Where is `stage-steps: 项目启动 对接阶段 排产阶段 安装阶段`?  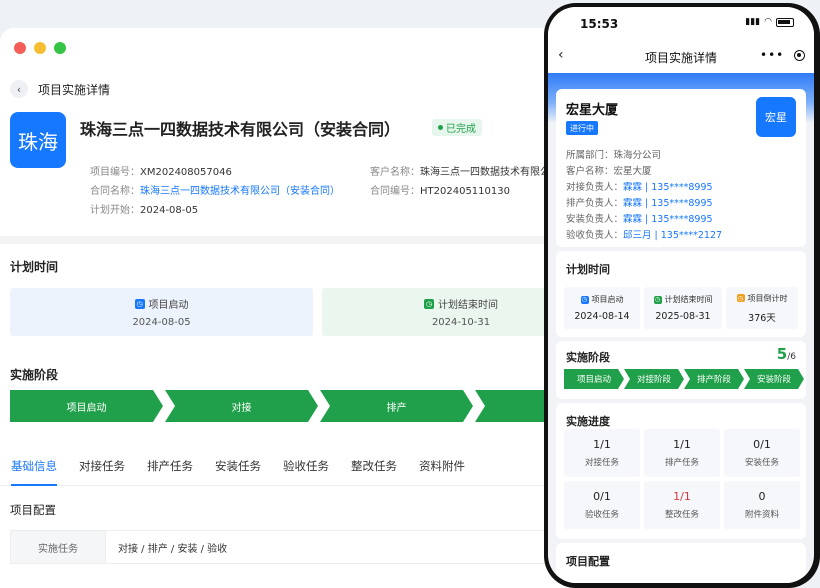
stage-steps: 项目启动 对接阶段 排产阶段 安装阶段 is located at coordinates (684, 379).